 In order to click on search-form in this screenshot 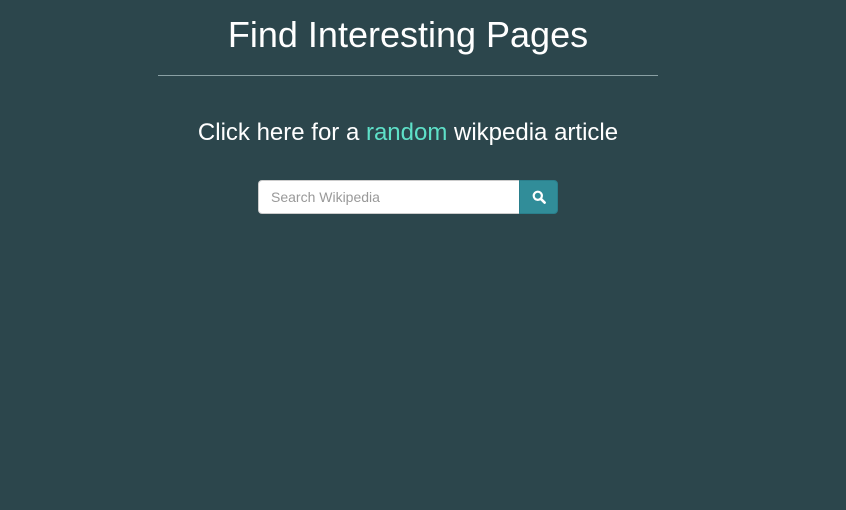, I will do `click(408, 197)`.